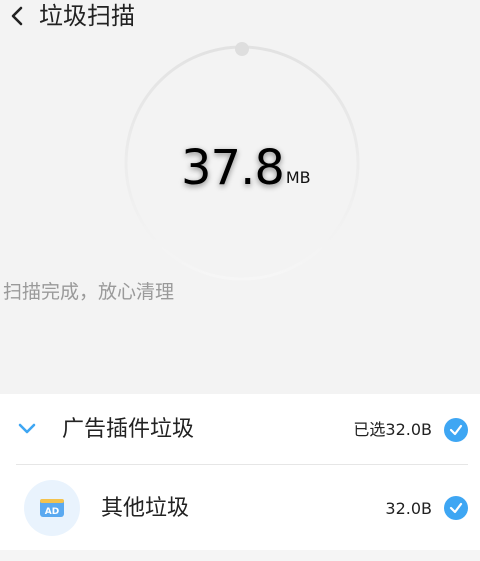 The image size is (480, 561). I want to click on junk-size-value: 37.8, so click(233, 168).